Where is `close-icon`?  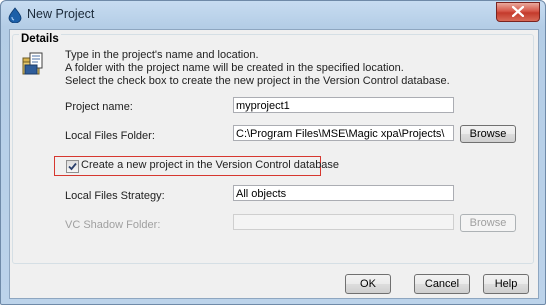
close-icon is located at coordinates (518, 11).